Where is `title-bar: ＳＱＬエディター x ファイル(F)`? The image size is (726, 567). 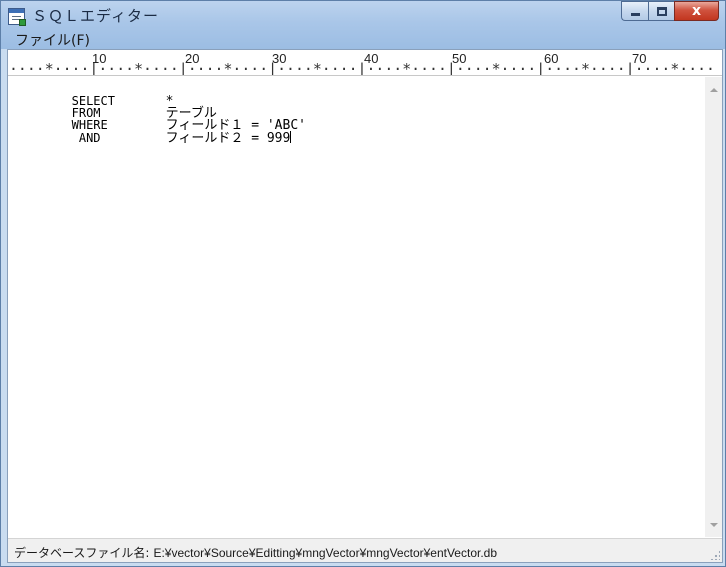
title-bar: ＳＱＬエディター x ファイル(F) is located at coordinates (363, 25).